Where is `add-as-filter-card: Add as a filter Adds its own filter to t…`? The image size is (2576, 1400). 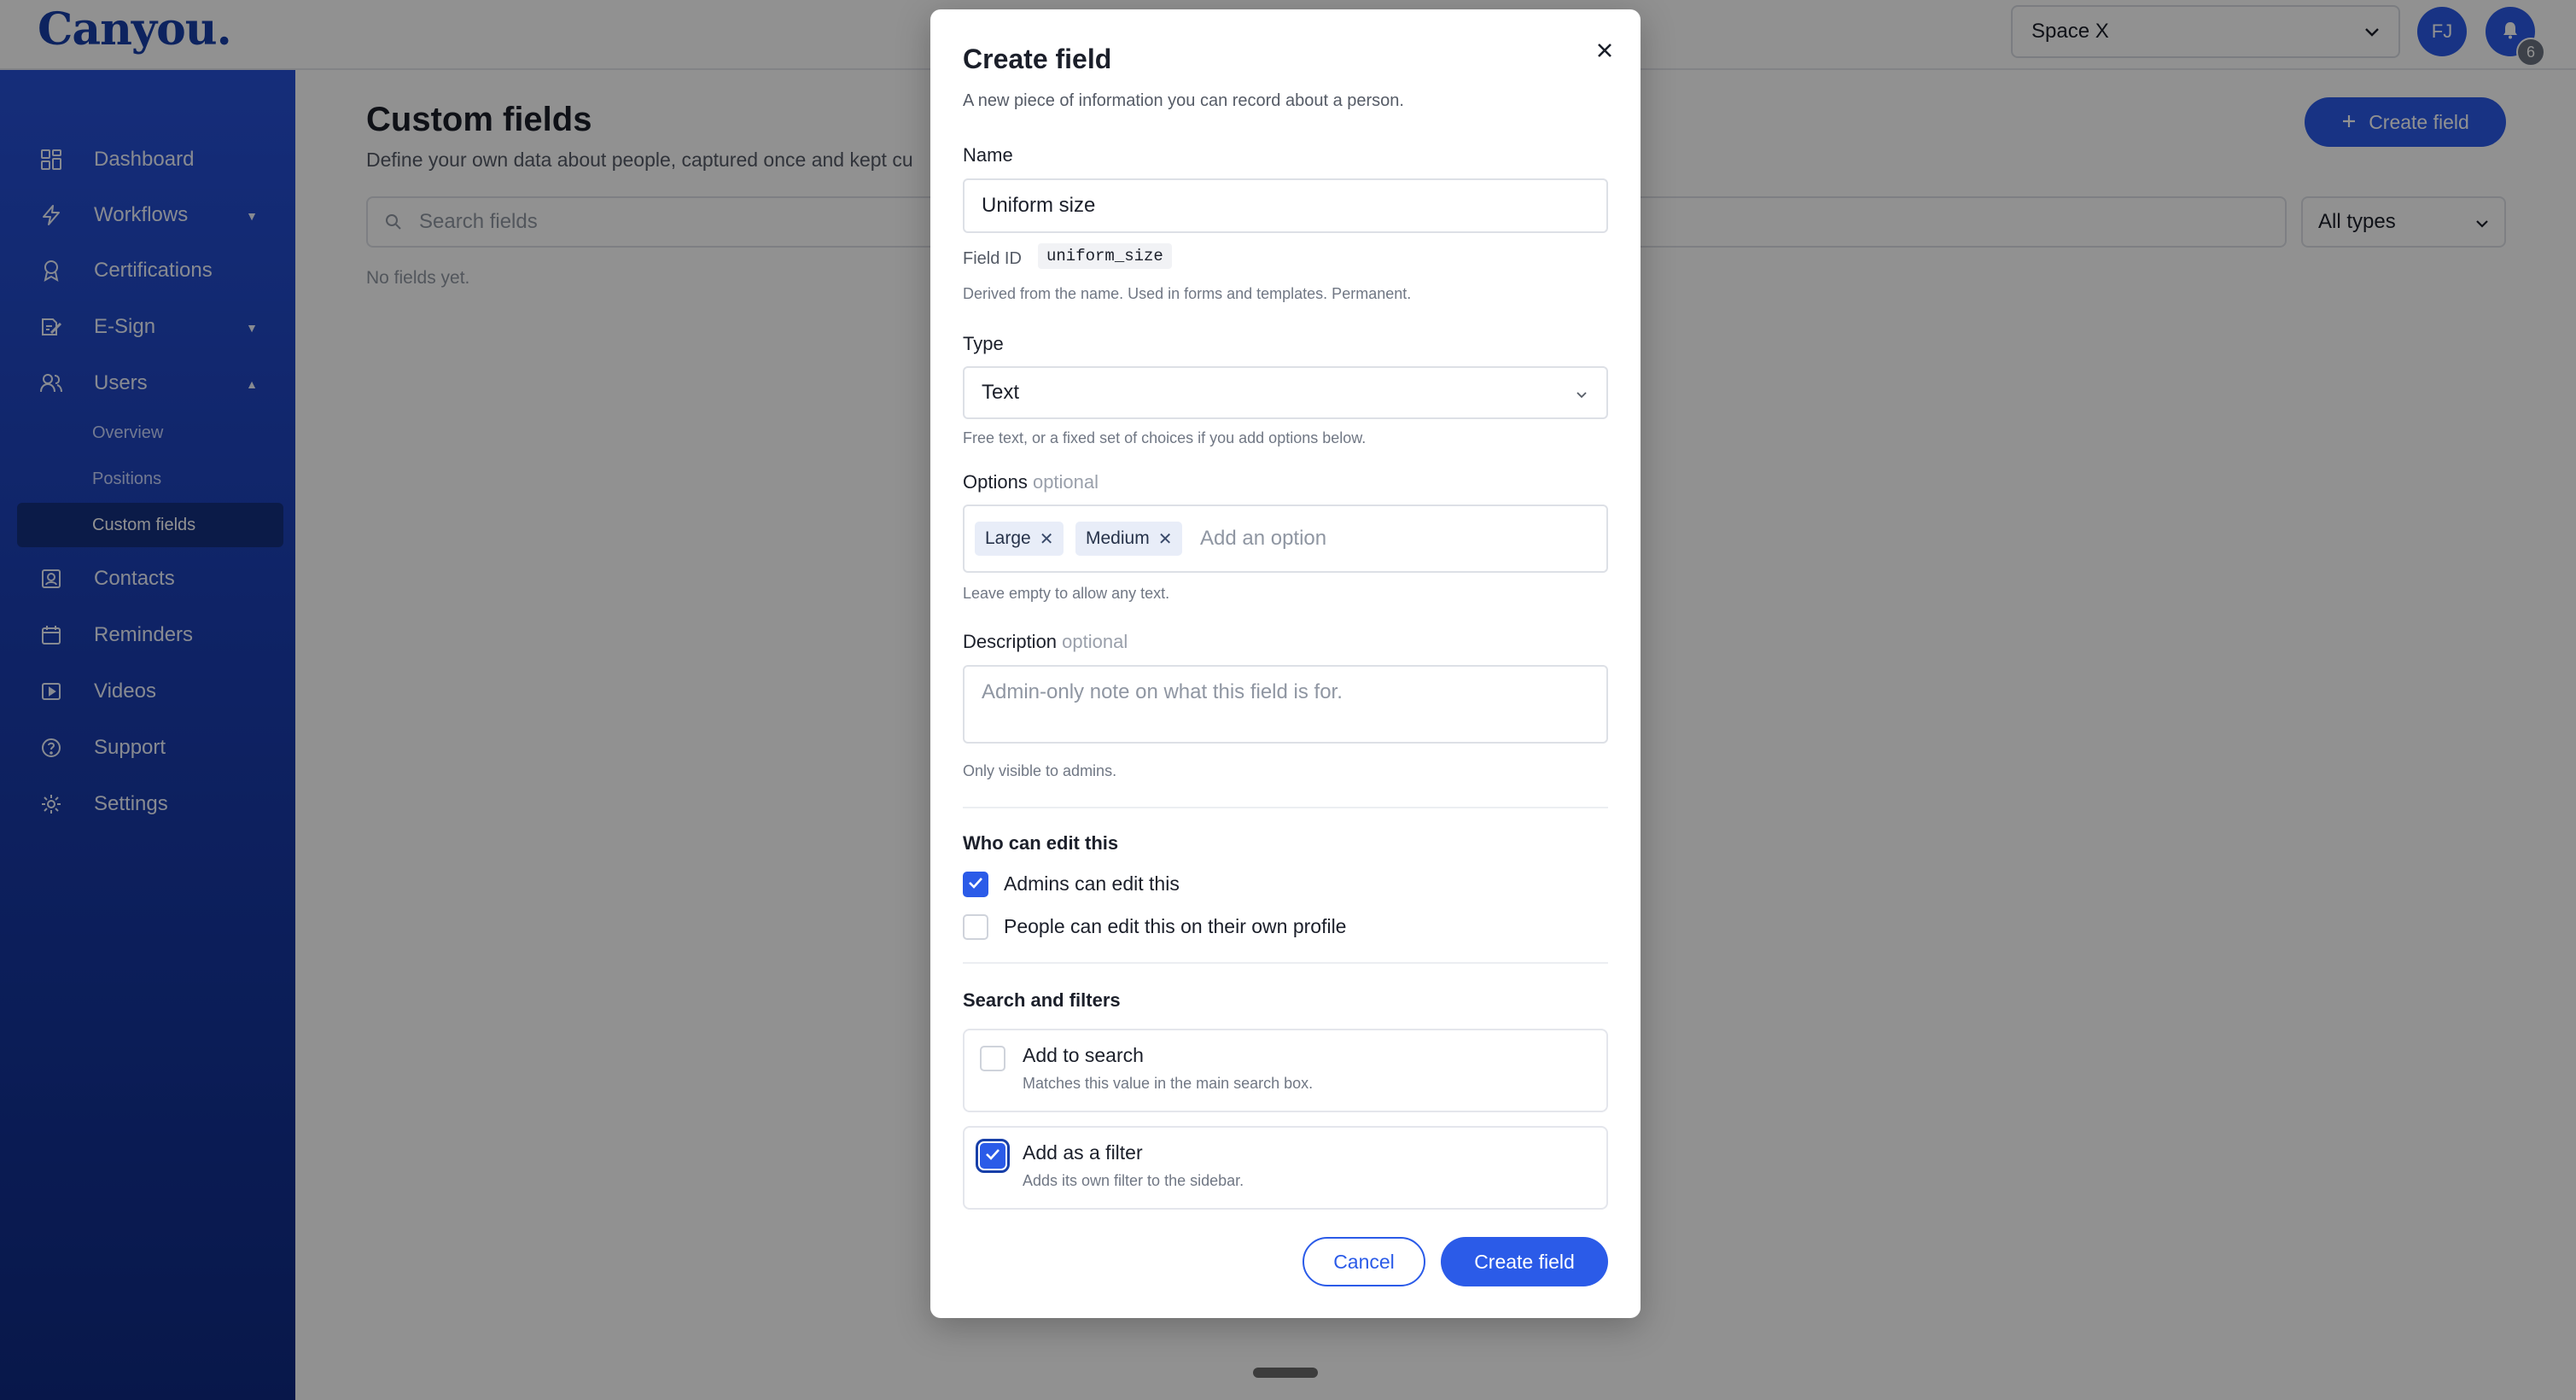 add-as-filter-card: Add as a filter Adds its own filter to t… is located at coordinates (1285, 1168).